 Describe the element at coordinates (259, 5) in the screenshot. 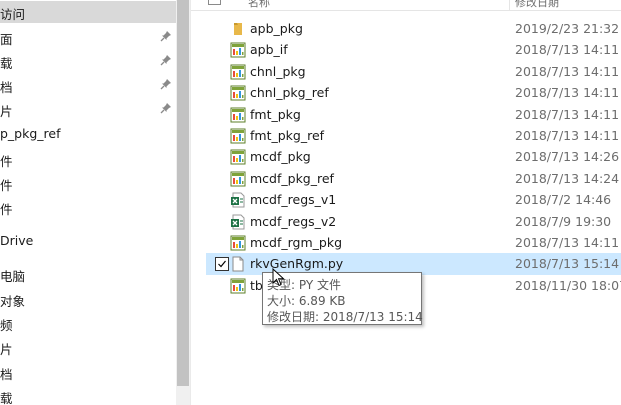

I see `name-column-header: 名称` at that location.